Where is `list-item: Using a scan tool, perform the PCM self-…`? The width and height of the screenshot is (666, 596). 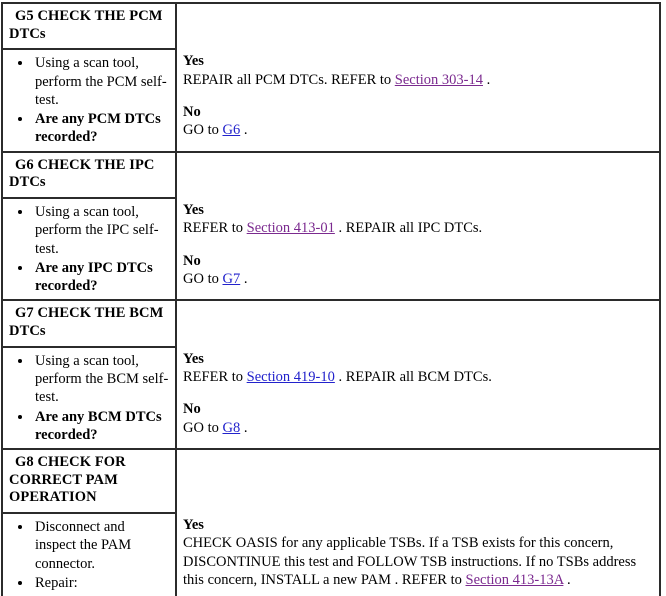 list-item: Using a scan tool, perform the PCM self-… is located at coordinates (101, 81).